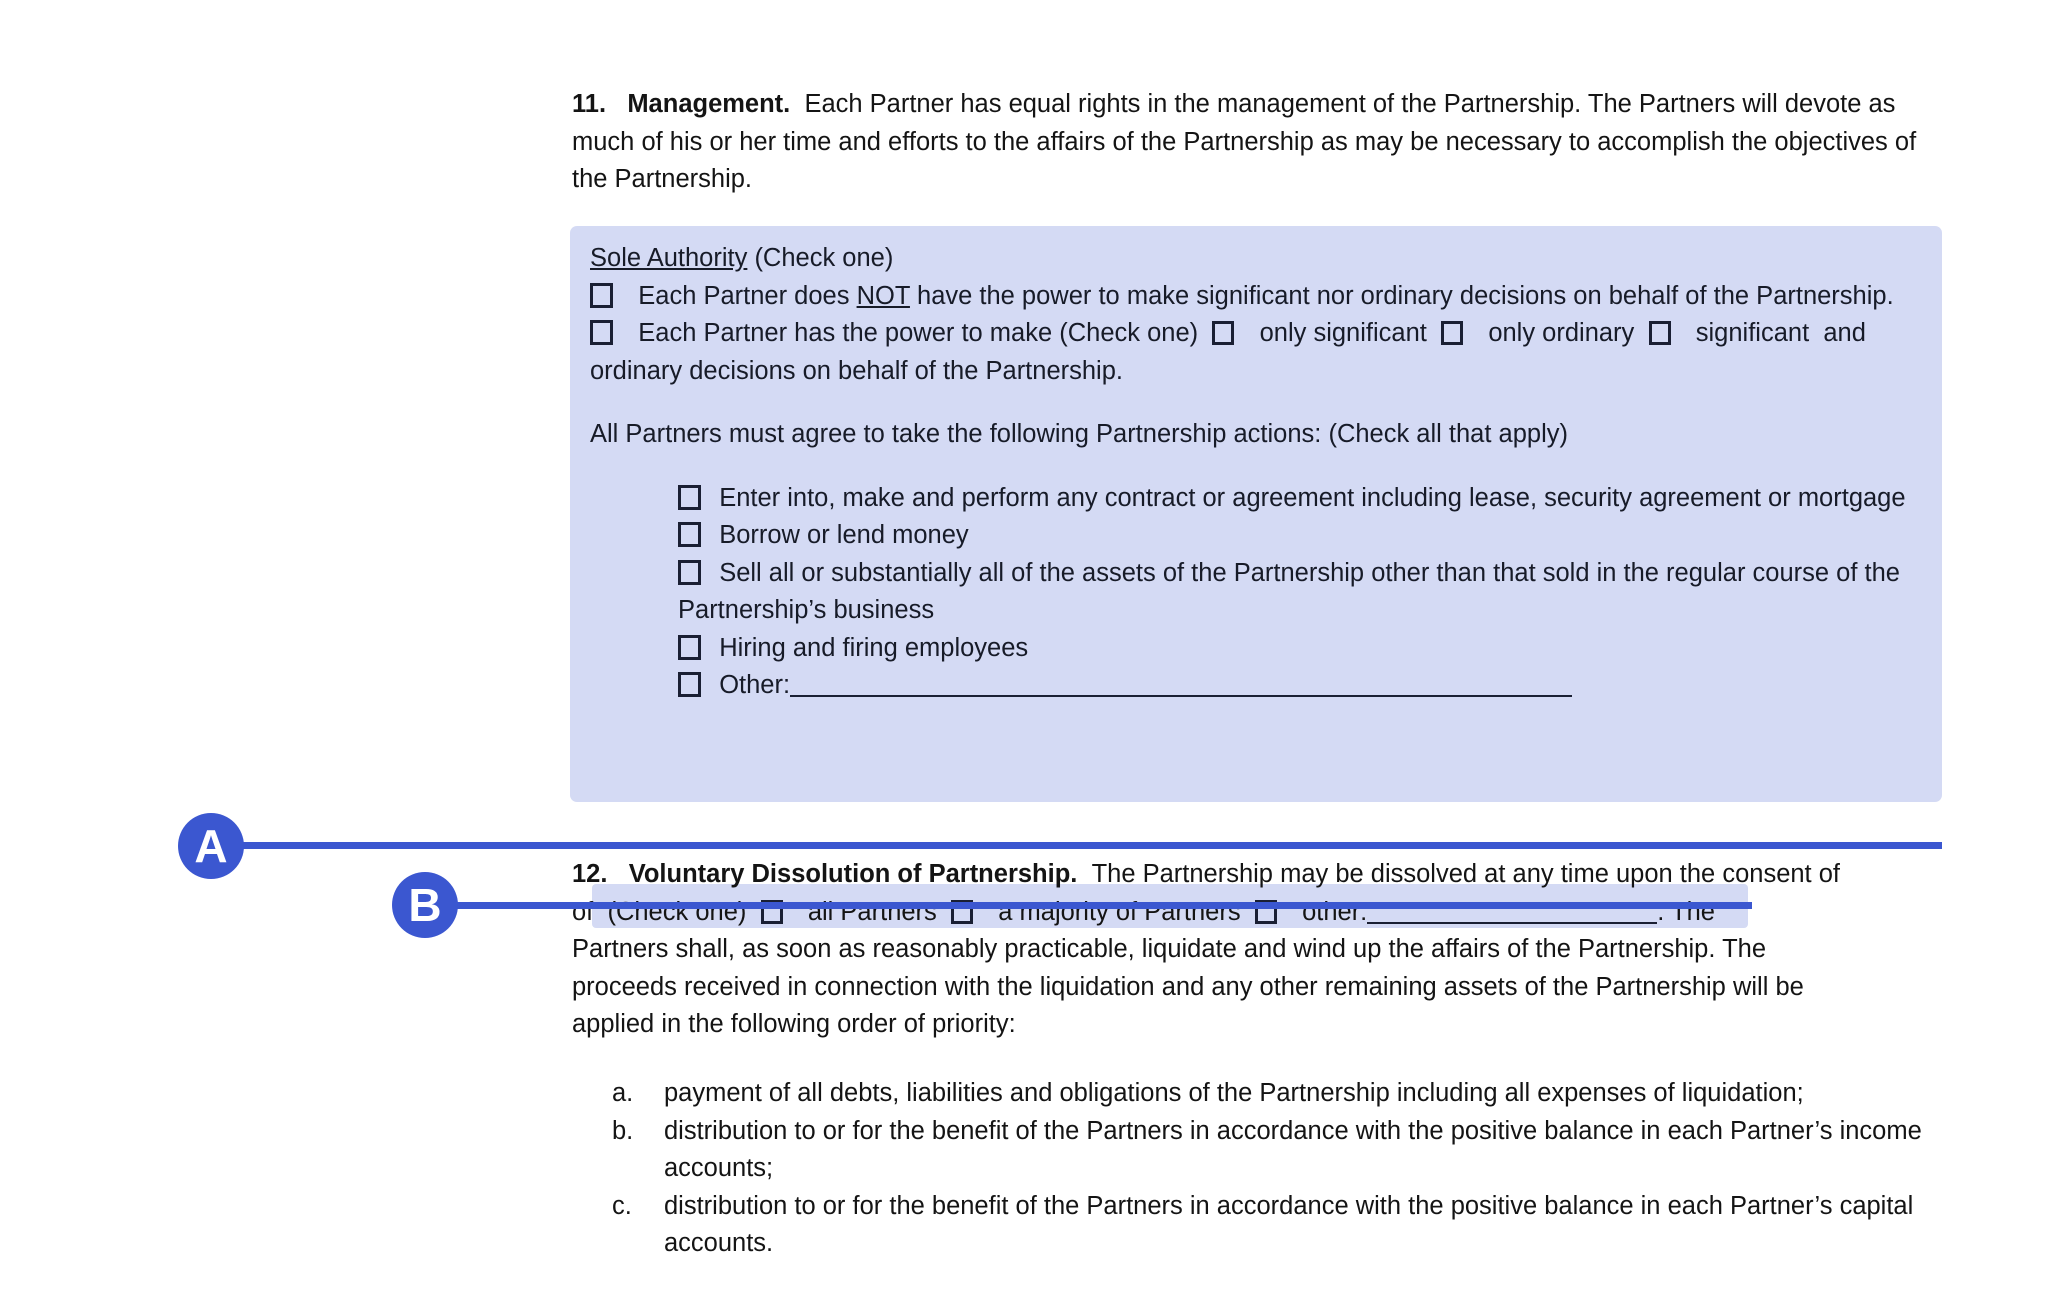 Image resolution: width=2048 pixels, height=1315 pixels. What do you see at coordinates (820, 258) in the screenshot?
I see `sole-authority-heading-suffix: (Check one)` at bounding box center [820, 258].